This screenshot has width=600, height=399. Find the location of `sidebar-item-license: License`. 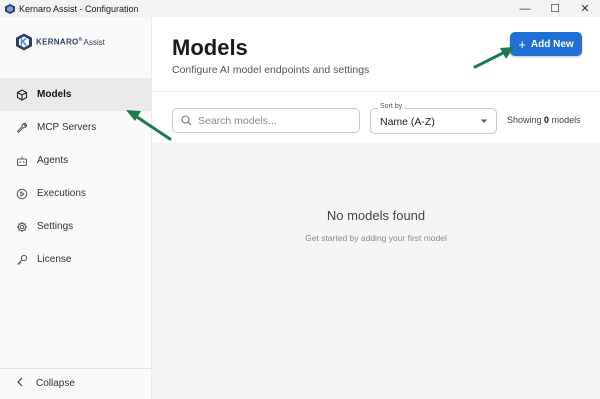

sidebar-item-license: License is located at coordinates (76, 259).